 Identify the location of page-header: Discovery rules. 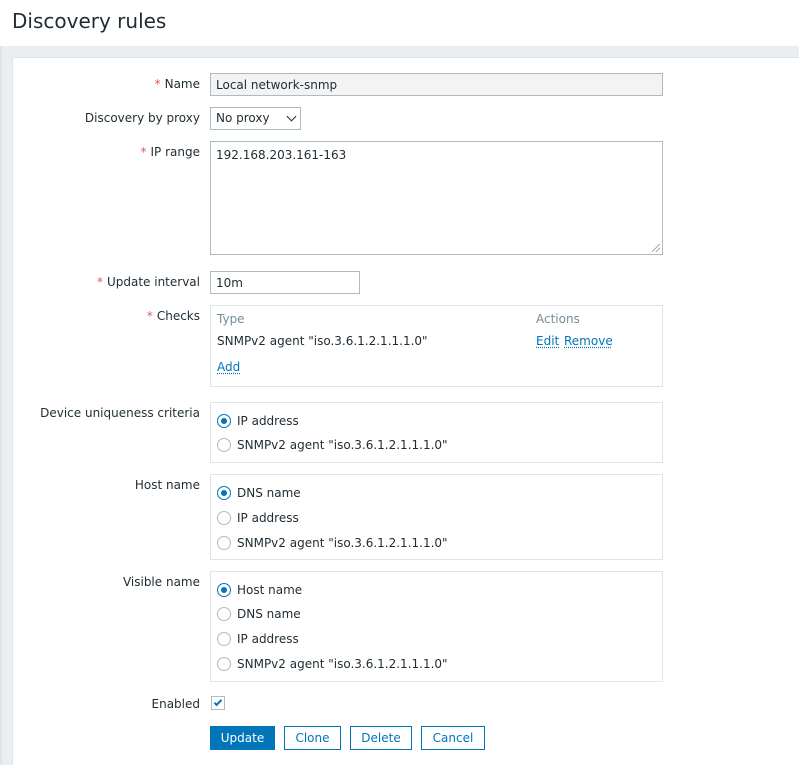
(399, 23).